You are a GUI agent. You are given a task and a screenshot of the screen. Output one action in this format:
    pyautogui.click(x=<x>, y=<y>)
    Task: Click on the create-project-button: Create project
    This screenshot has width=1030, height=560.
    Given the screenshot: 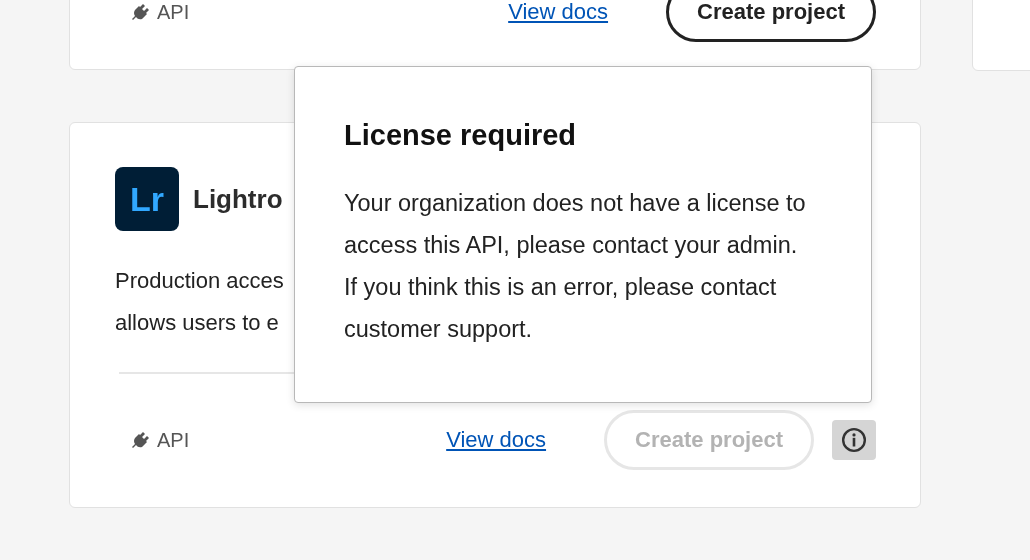 What is the action you would take?
    pyautogui.click(x=771, y=21)
    